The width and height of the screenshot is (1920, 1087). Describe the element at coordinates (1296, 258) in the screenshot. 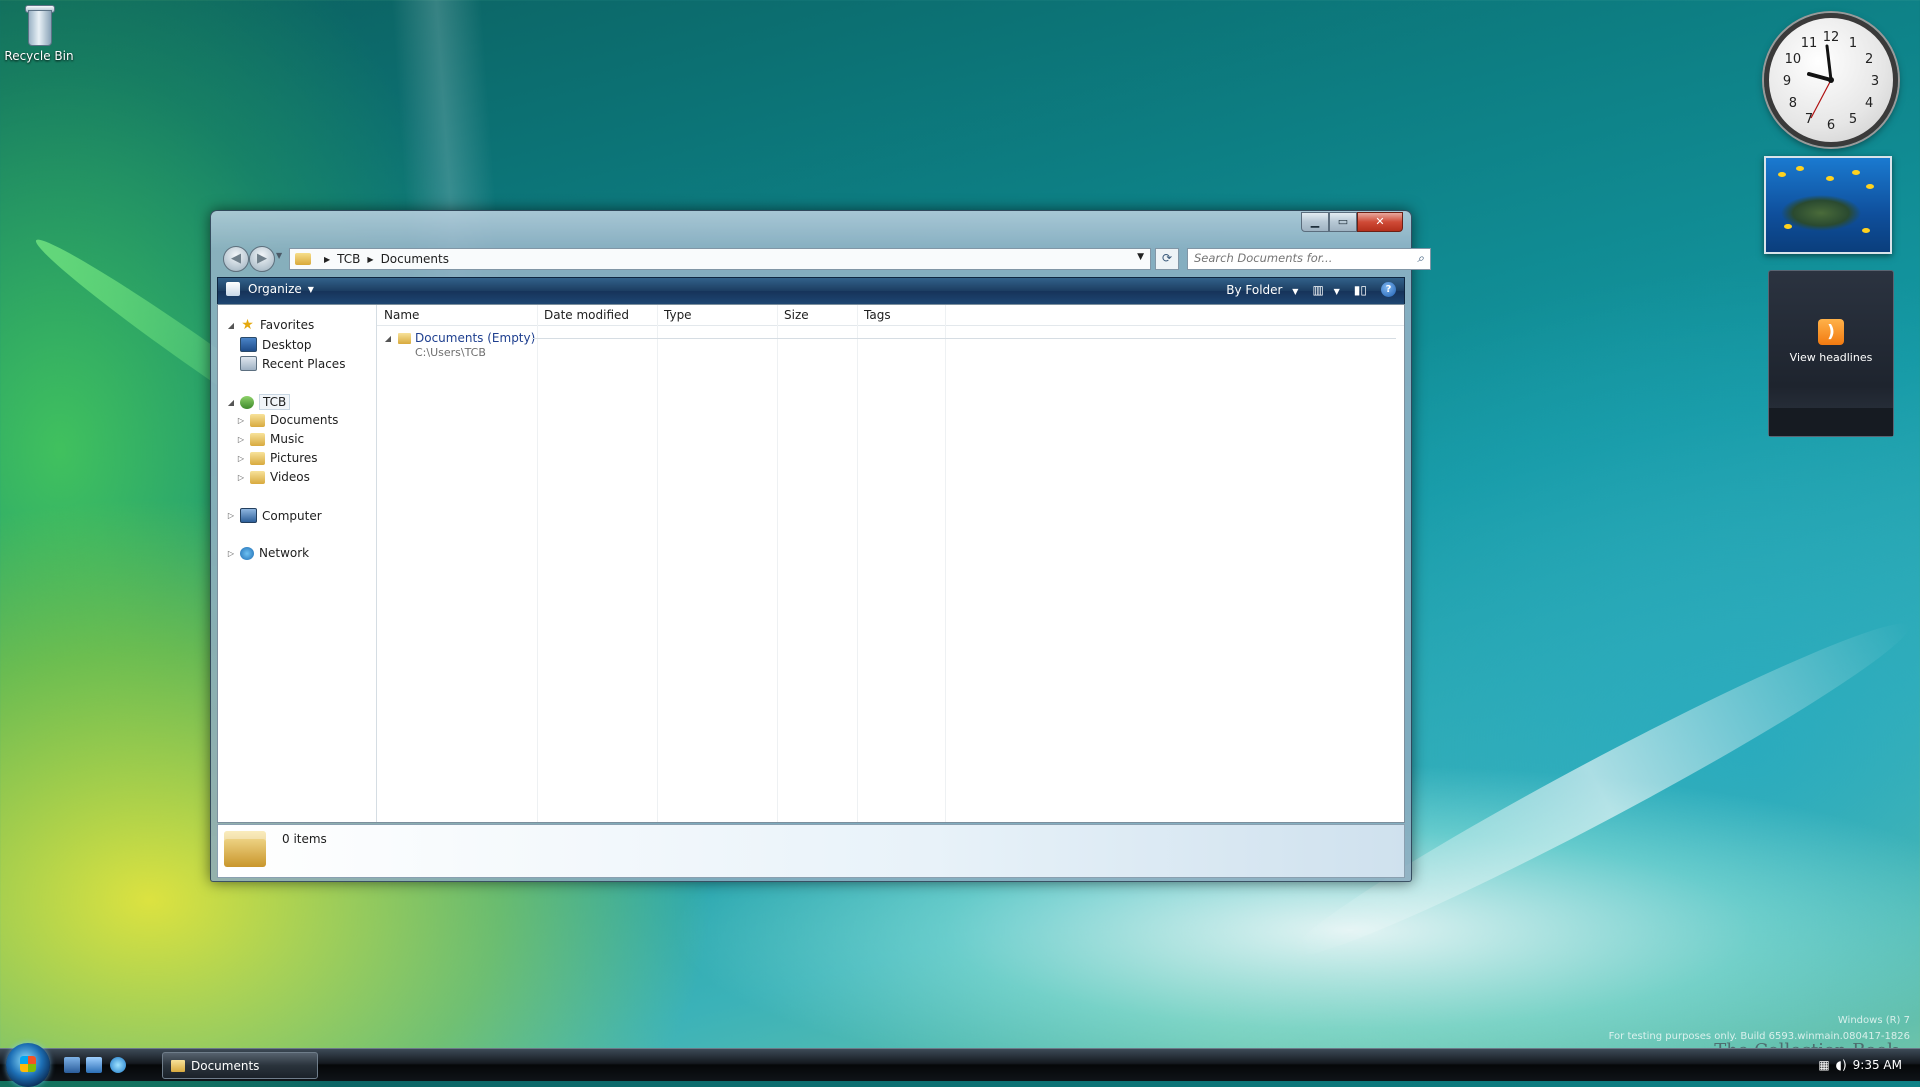

I see `search-input` at that location.